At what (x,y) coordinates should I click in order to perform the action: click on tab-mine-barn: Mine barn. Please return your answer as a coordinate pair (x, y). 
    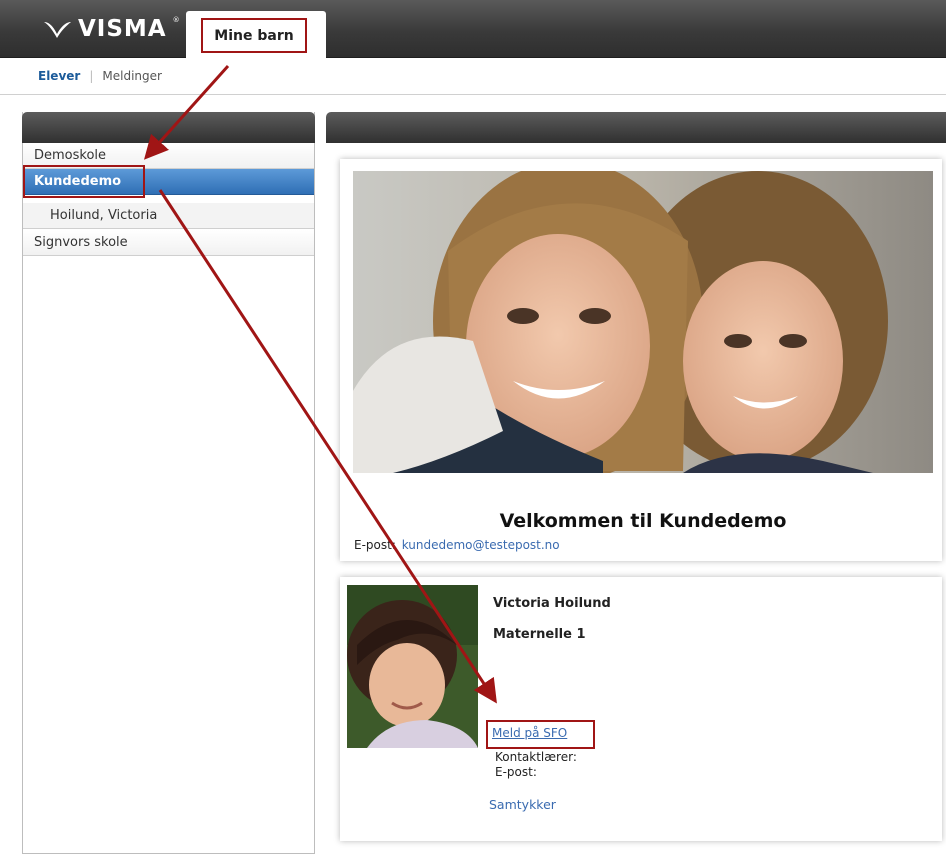
    Looking at the image, I should click on (254, 35).